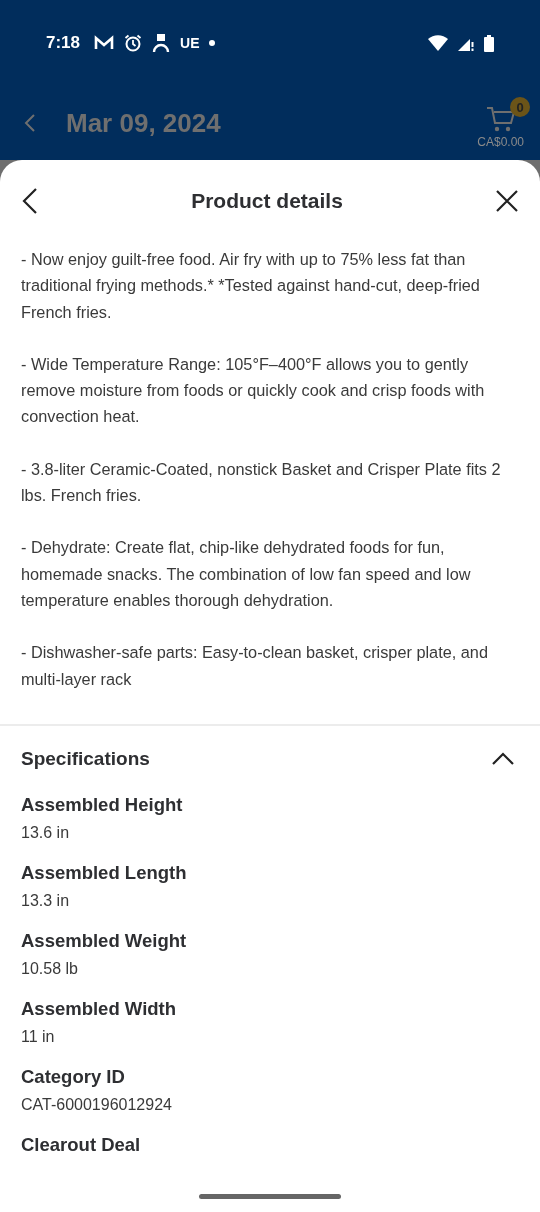  What do you see at coordinates (144, 123) in the screenshot?
I see `date-title: Mar 09, 2024` at bounding box center [144, 123].